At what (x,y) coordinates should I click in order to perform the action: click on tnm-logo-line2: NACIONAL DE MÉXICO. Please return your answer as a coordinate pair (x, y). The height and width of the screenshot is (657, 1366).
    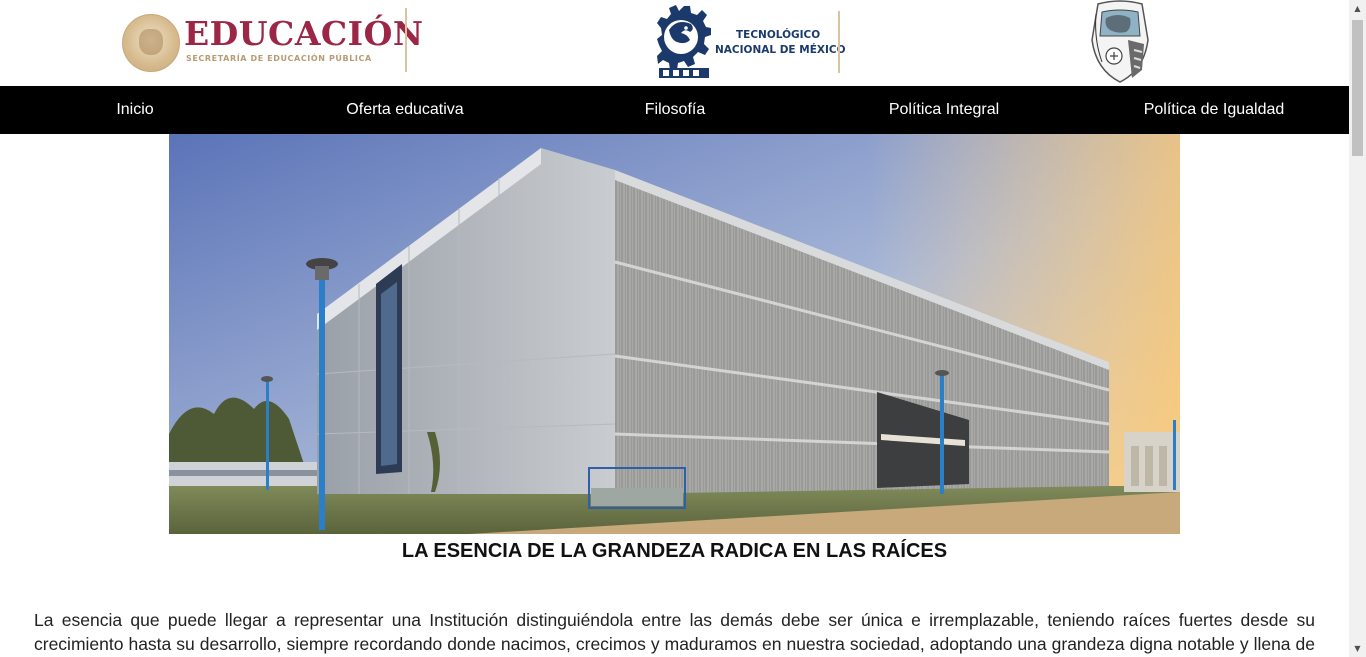
    Looking at the image, I should click on (780, 50).